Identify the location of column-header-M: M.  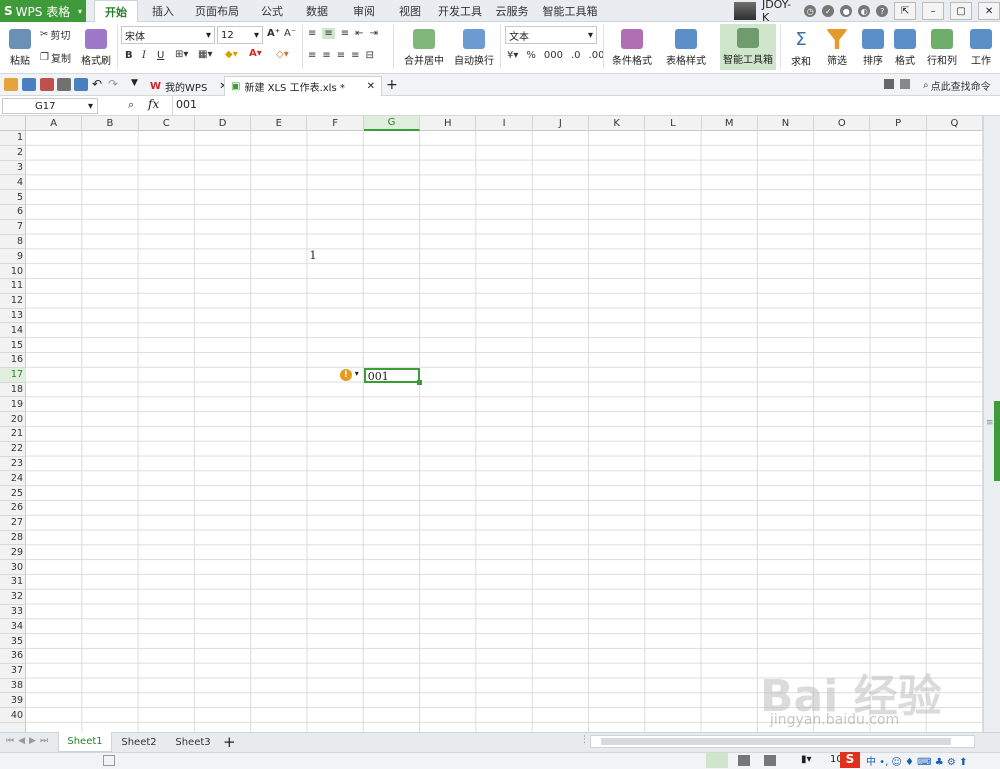
(730, 123).